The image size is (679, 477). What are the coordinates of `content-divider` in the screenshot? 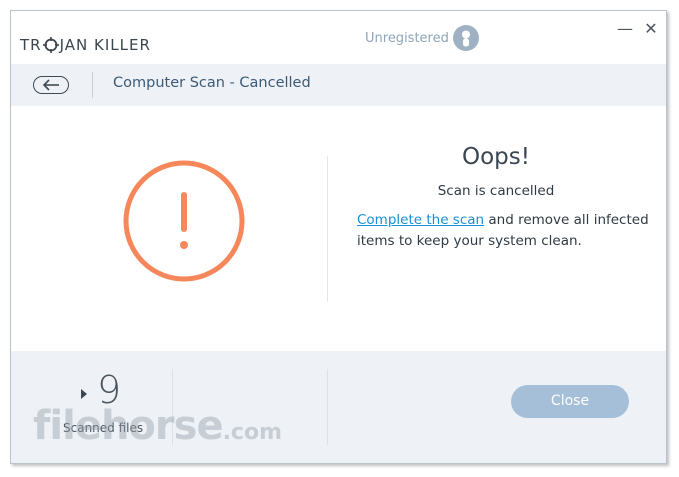 It's located at (327, 229).